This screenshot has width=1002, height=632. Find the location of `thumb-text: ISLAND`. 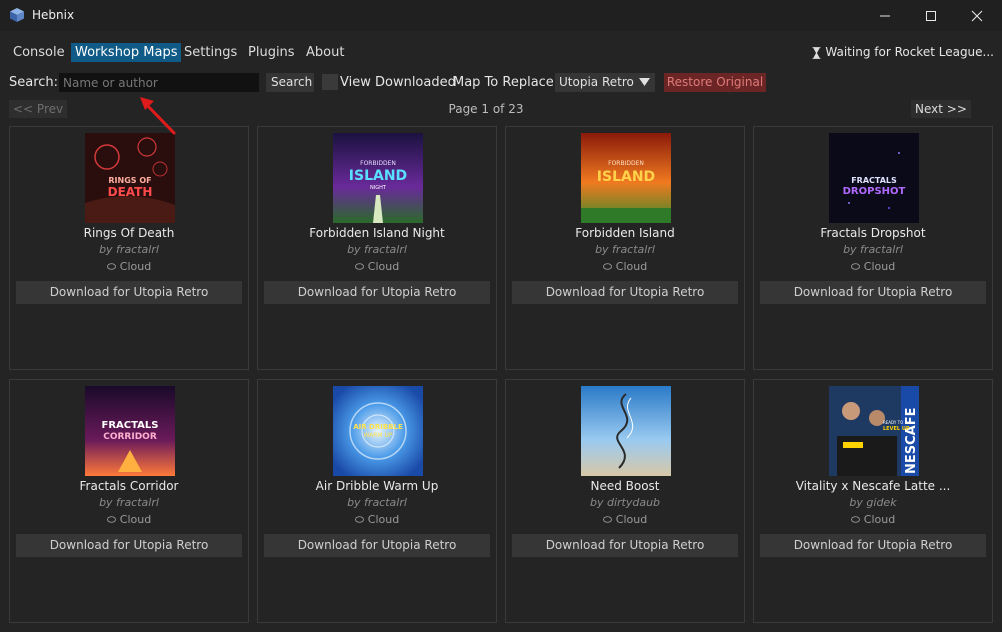

thumb-text: ISLAND is located at coordinates (378, 176).